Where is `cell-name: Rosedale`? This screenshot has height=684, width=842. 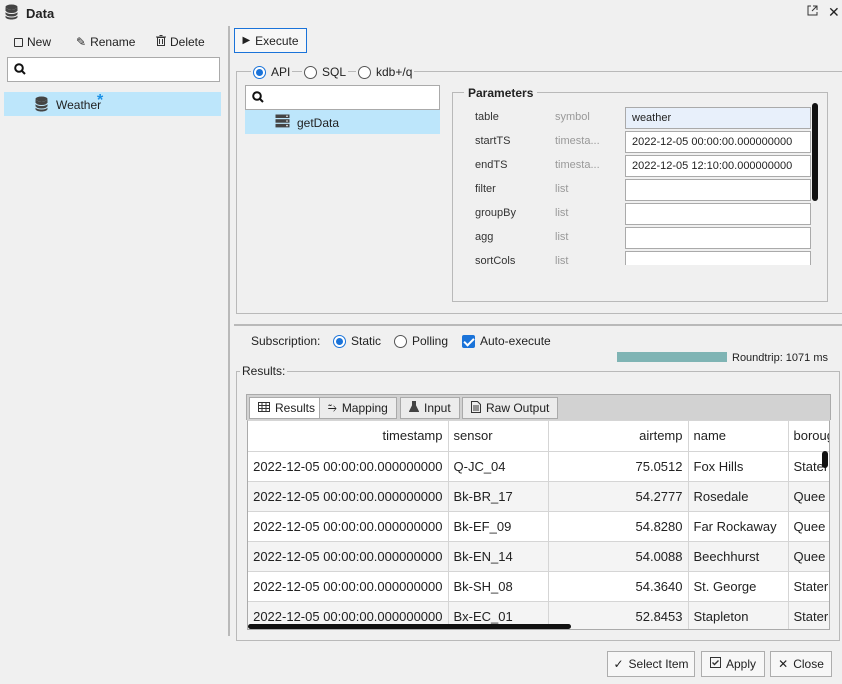 cell-name: Rosedale is located at coordinates (738, 496).